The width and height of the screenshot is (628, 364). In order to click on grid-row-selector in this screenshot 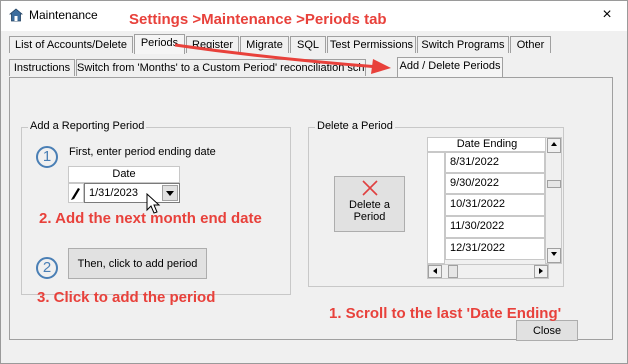, I will do `click(436, 208)`.